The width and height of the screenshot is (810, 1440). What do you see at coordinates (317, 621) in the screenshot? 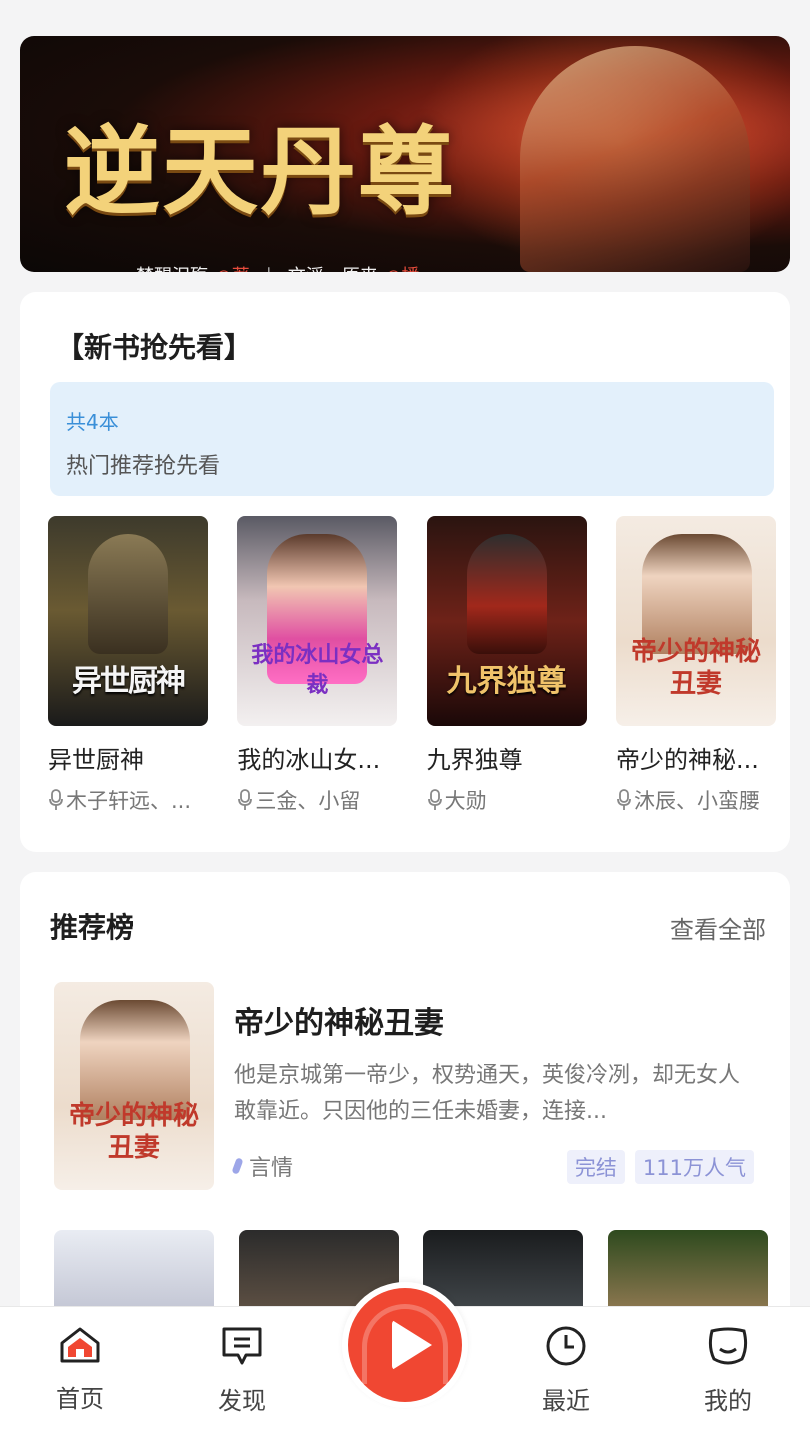
I see `book-cover: 我的冰山女总裁` at bounding box center [317, 621].